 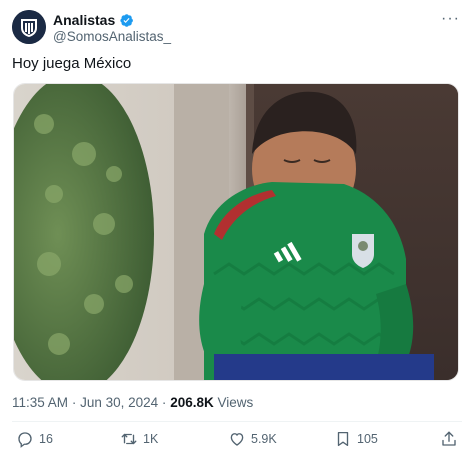 What do you see at coordinates (127, 20) in the screenshot?
I see `verified-badge-icon` at bounding box center [127, 20].